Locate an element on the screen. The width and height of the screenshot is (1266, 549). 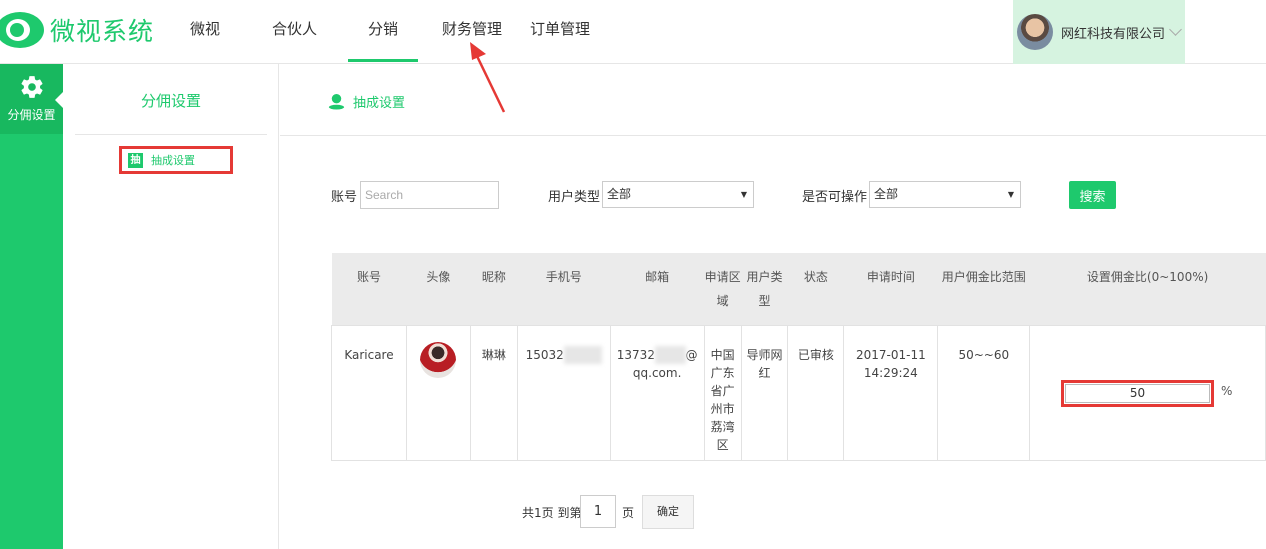
column-header: 用户佣金比范围 is located at coordinates (983, 289).